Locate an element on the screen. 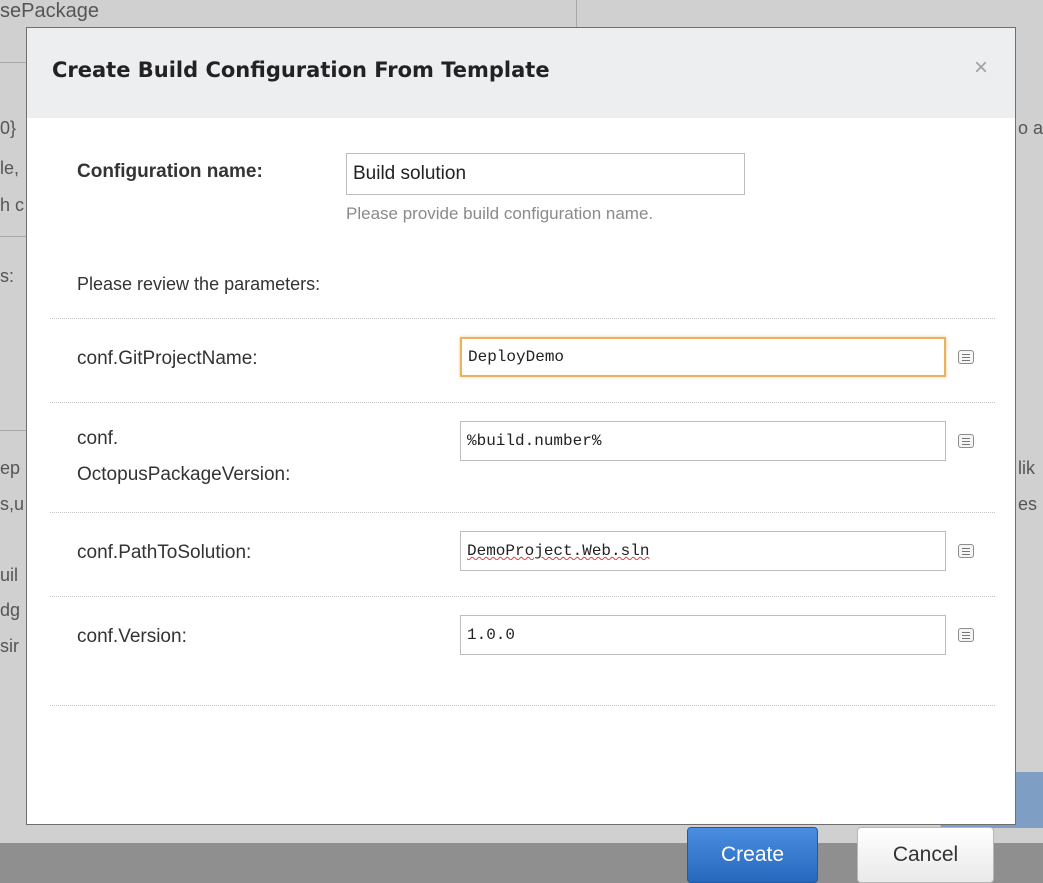 This screenshot has width=1043, height=883. create-button: Create is located at coordinates (752, 855).